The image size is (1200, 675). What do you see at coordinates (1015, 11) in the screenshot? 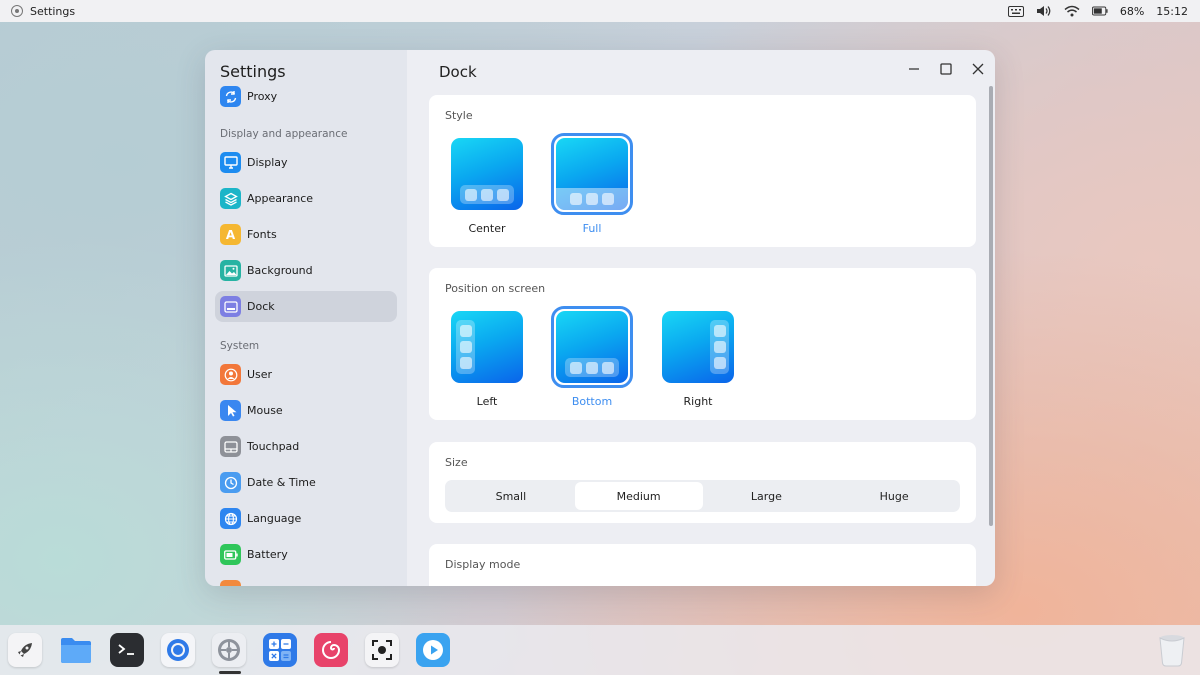
I see `keyboard-icon` at bounding box center [1015, 11].